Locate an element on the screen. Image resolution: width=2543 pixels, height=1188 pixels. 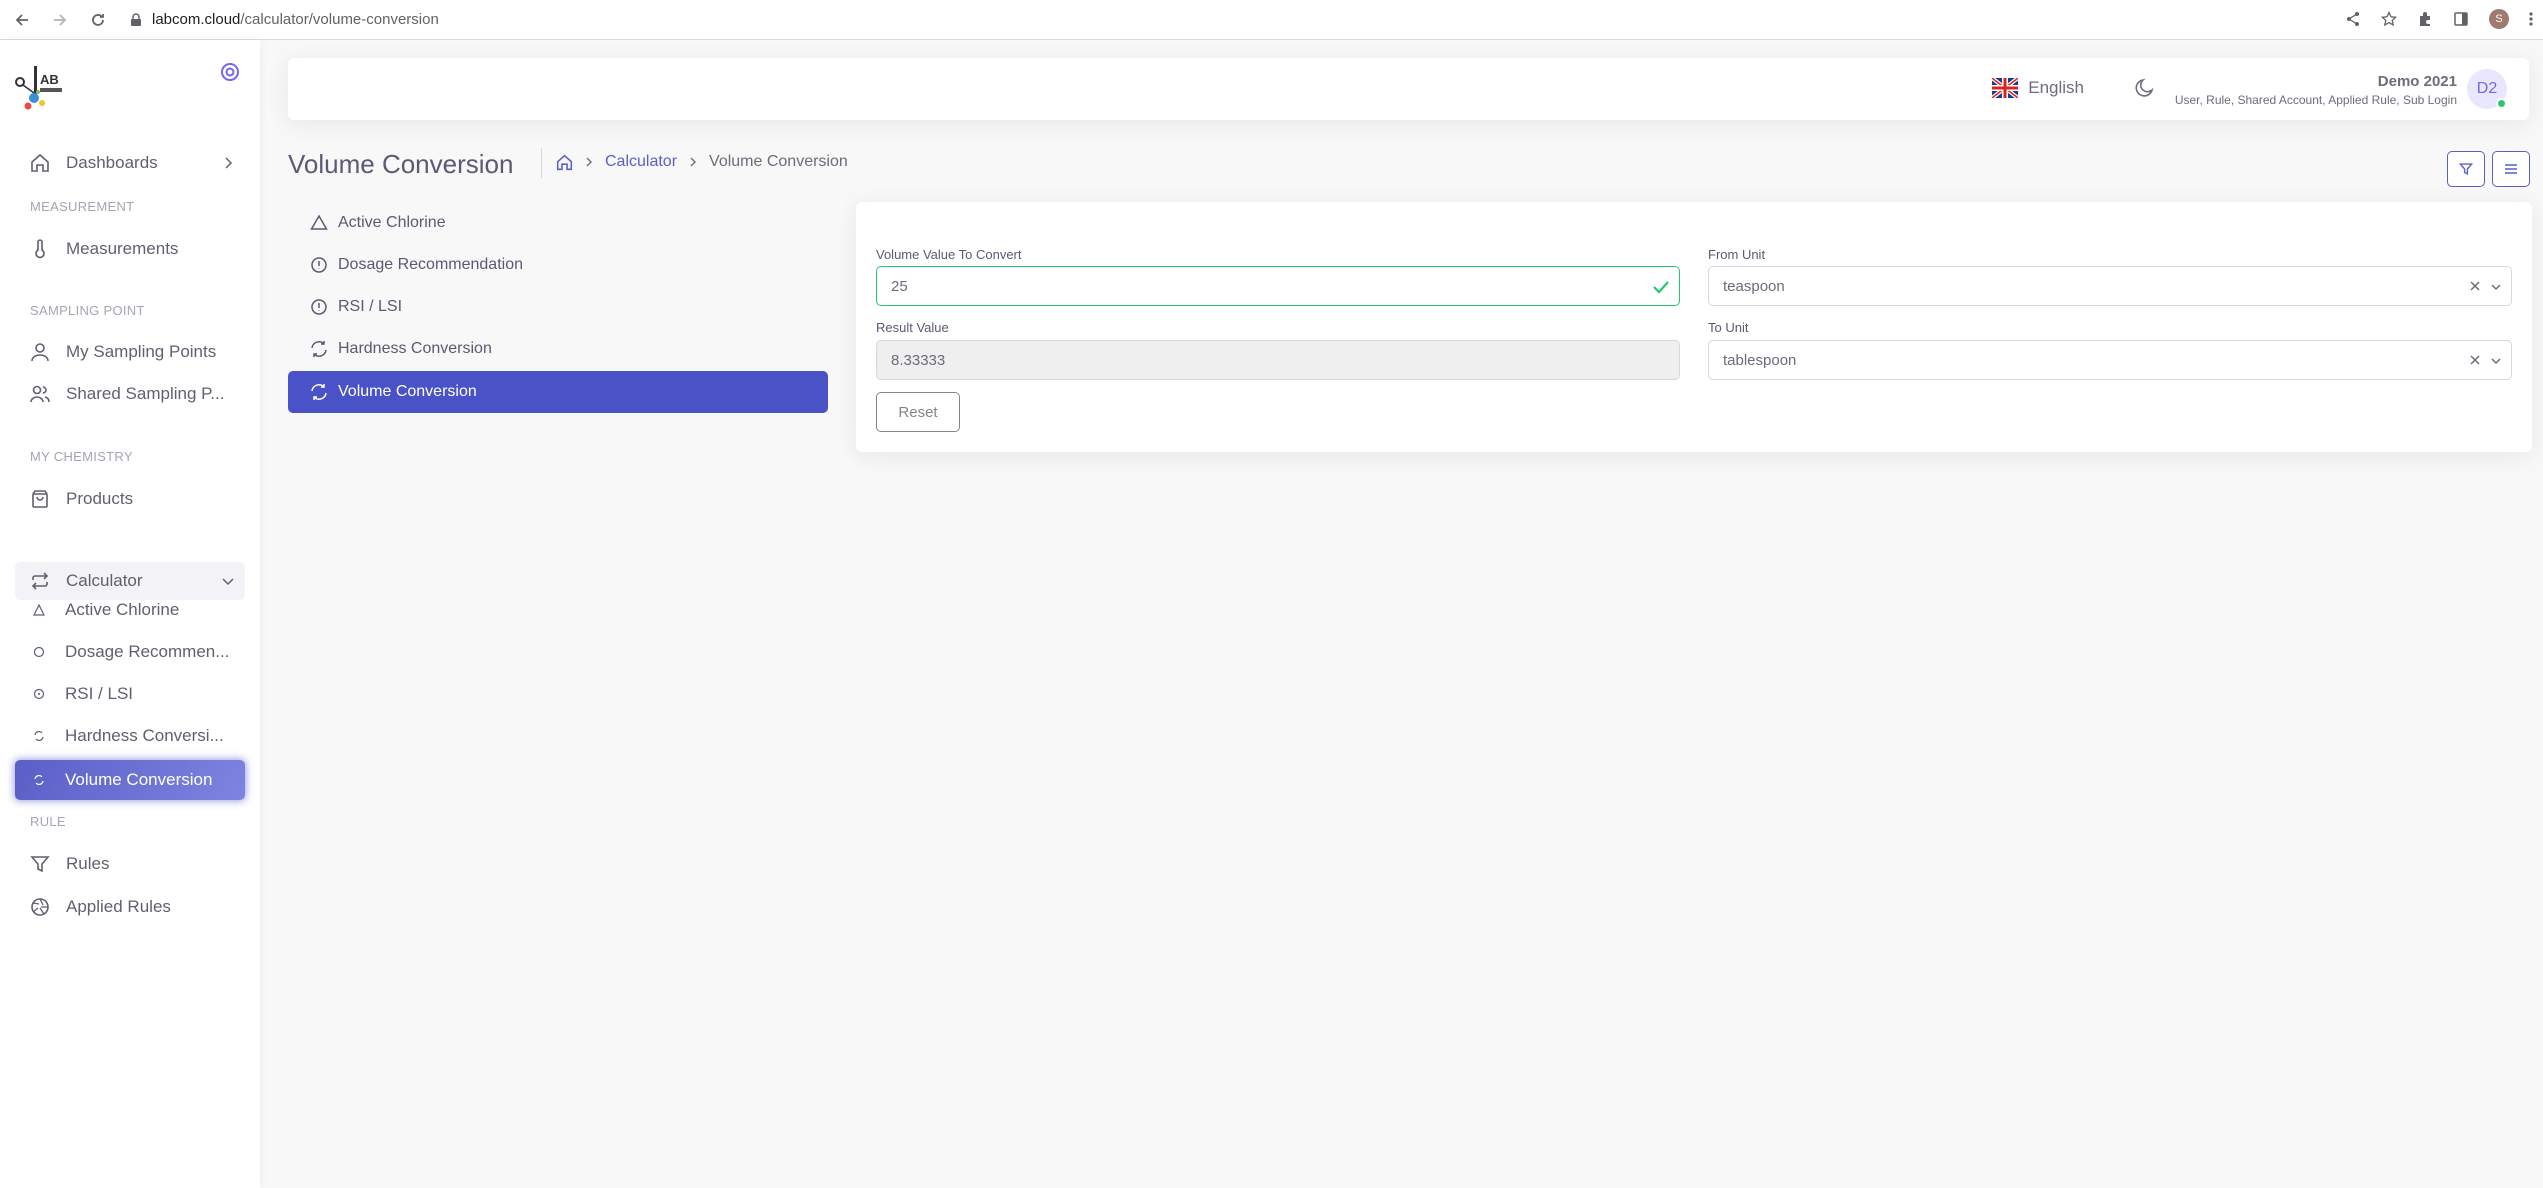
repeat-icon is located at coordinates (40, 581).